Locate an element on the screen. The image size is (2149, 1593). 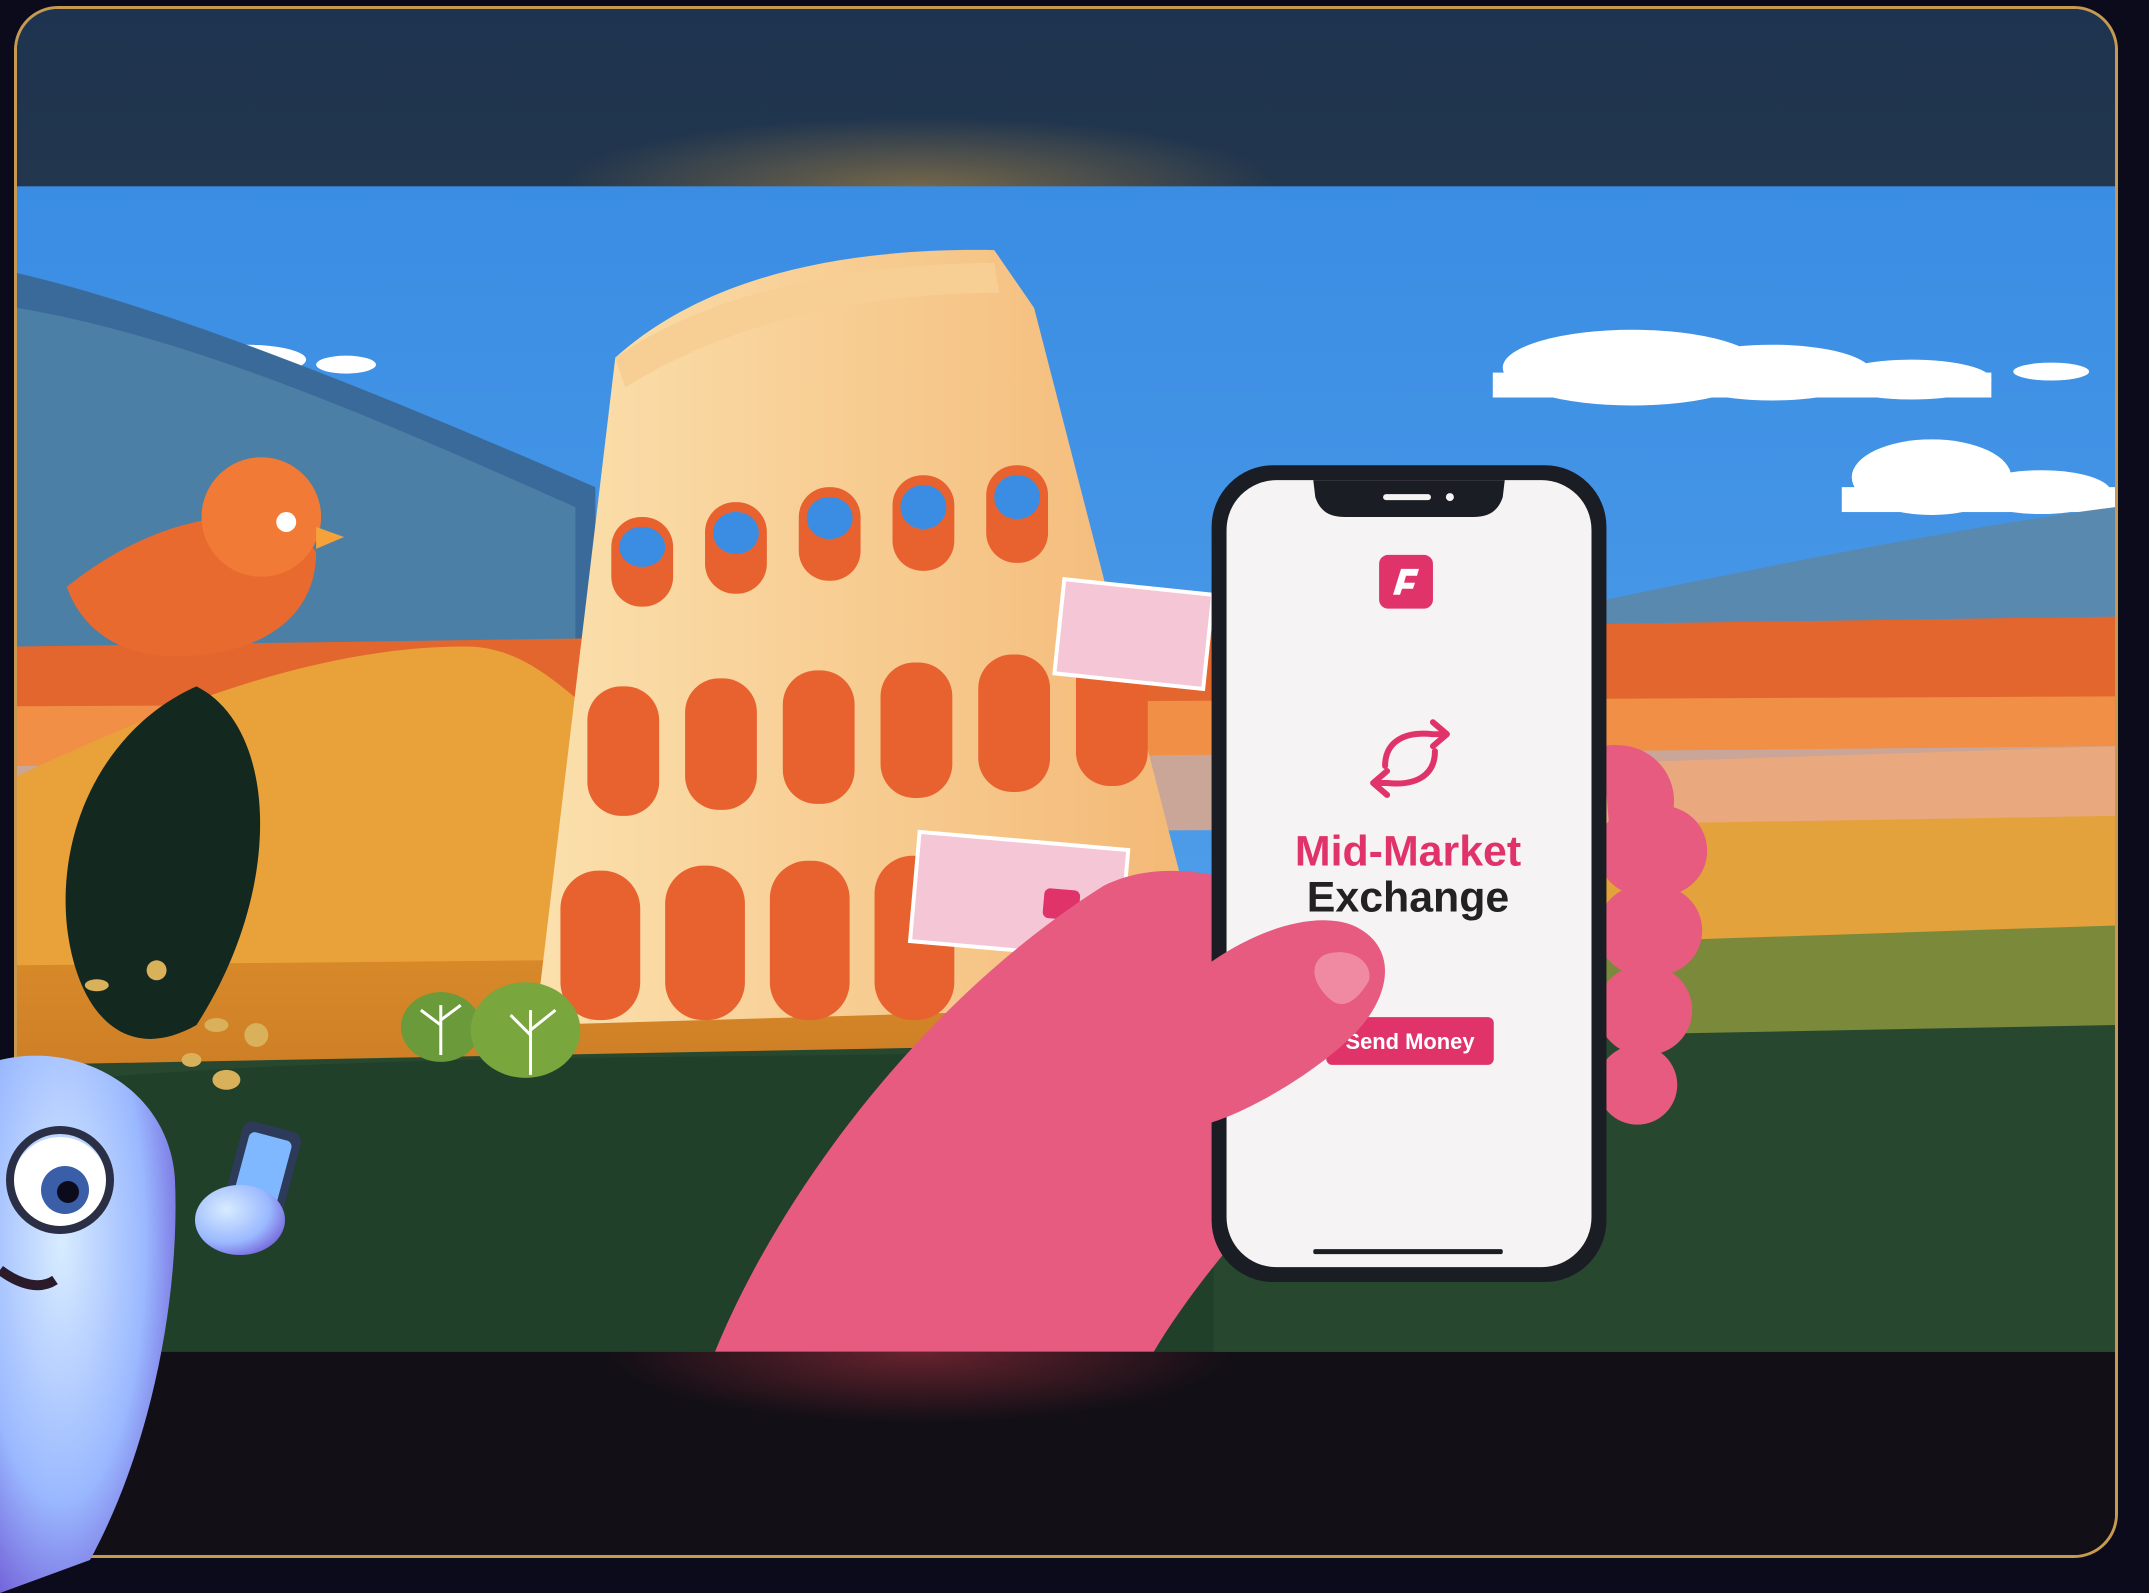
mascot-character is located at coordinates (150, 1324).